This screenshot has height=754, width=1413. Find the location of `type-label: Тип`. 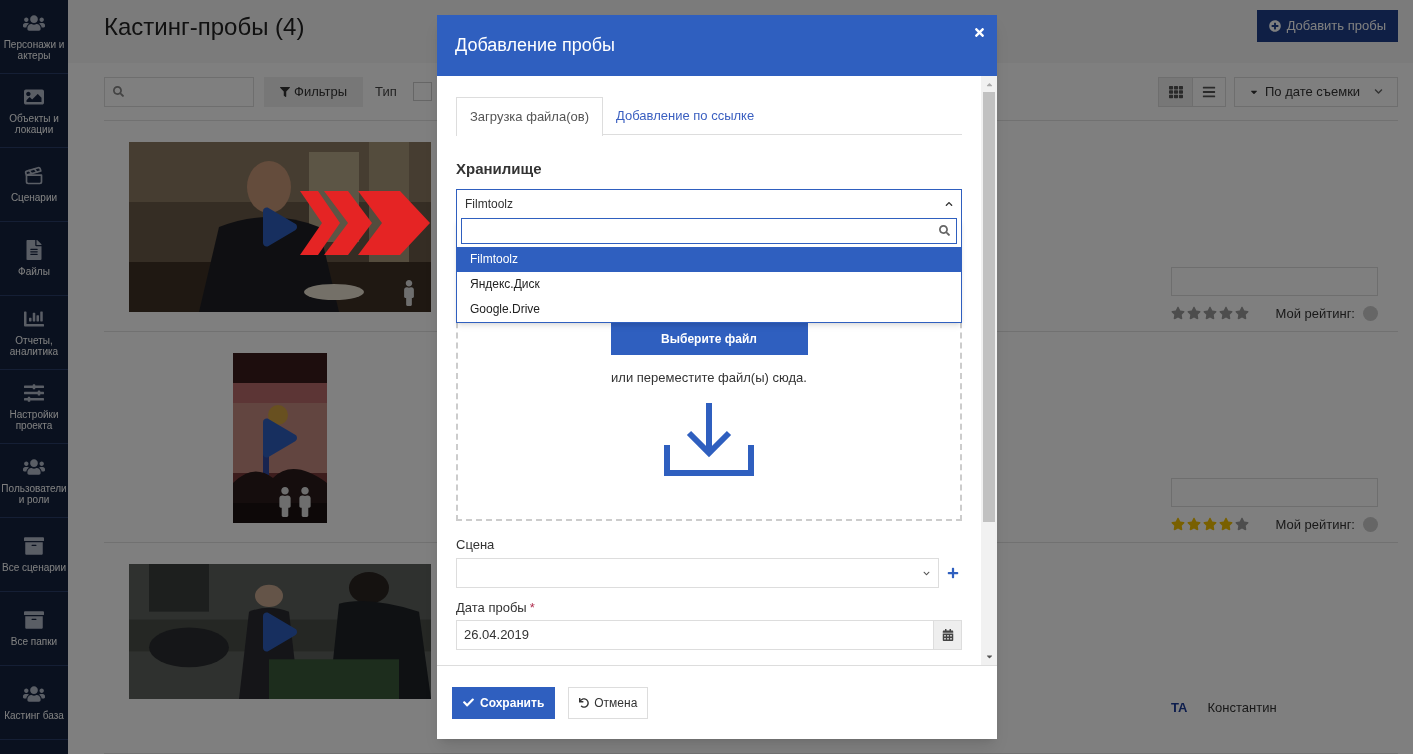

type-label: Тип is located at coordinates (386, 91).